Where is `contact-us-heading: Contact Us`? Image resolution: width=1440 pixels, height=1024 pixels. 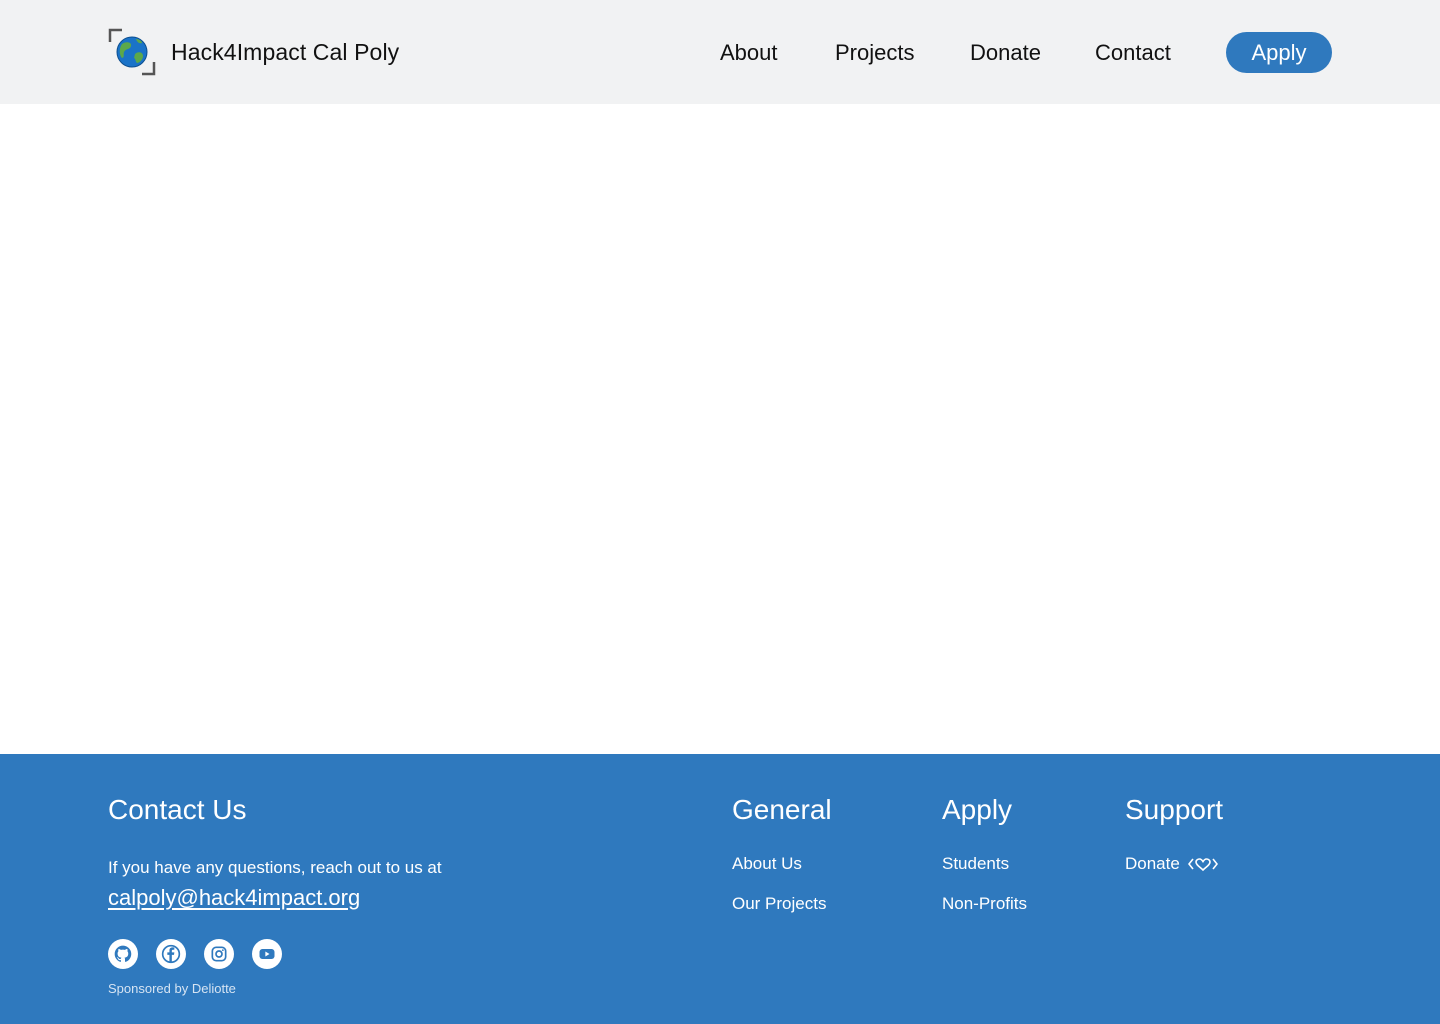
contact-us-heading: Contact Us is located at coordinates (177, 809).